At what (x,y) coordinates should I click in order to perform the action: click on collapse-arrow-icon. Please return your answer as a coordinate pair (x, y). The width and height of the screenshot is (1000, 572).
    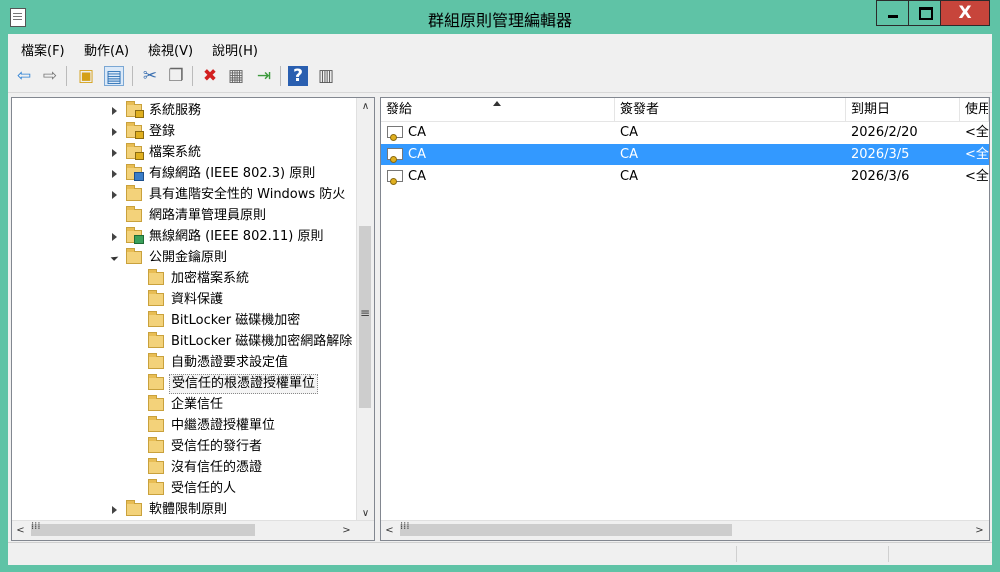
    Looking at the image, I should click on (114, 257).